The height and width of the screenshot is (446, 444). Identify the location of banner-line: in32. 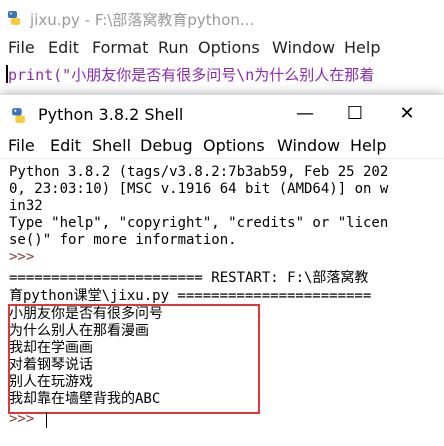
(26, 206).